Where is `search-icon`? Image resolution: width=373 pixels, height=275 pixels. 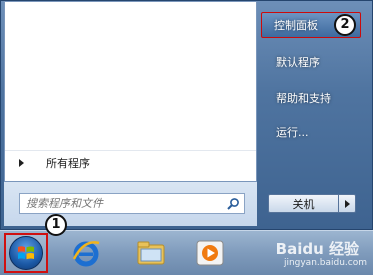 search-icon is located at coordinates (233, 204).